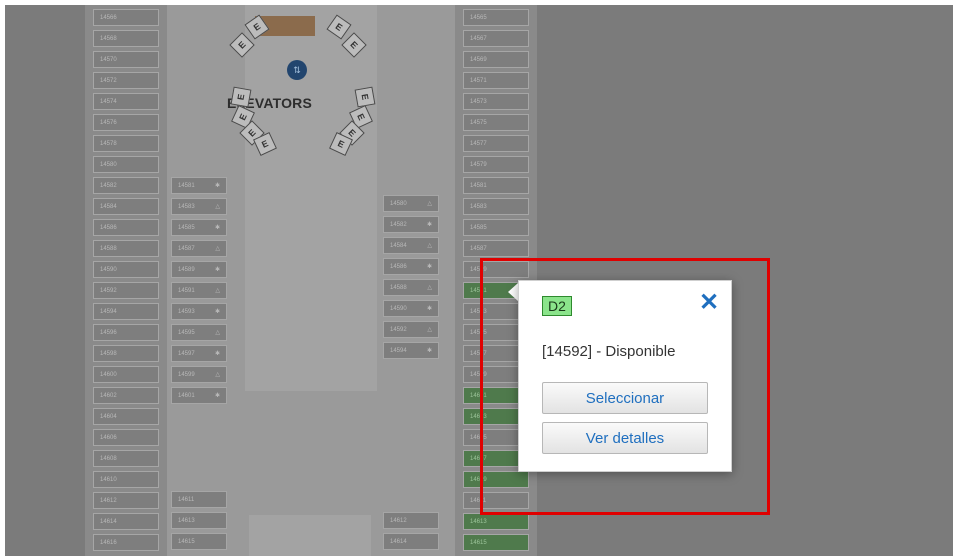 Image resolution: width=953 pixels, height=556 pixels. What do you see at coordinates (199, 374) in the screenshot?
I see `parking-stall: 14599 △` at bounding box center [199, 374].